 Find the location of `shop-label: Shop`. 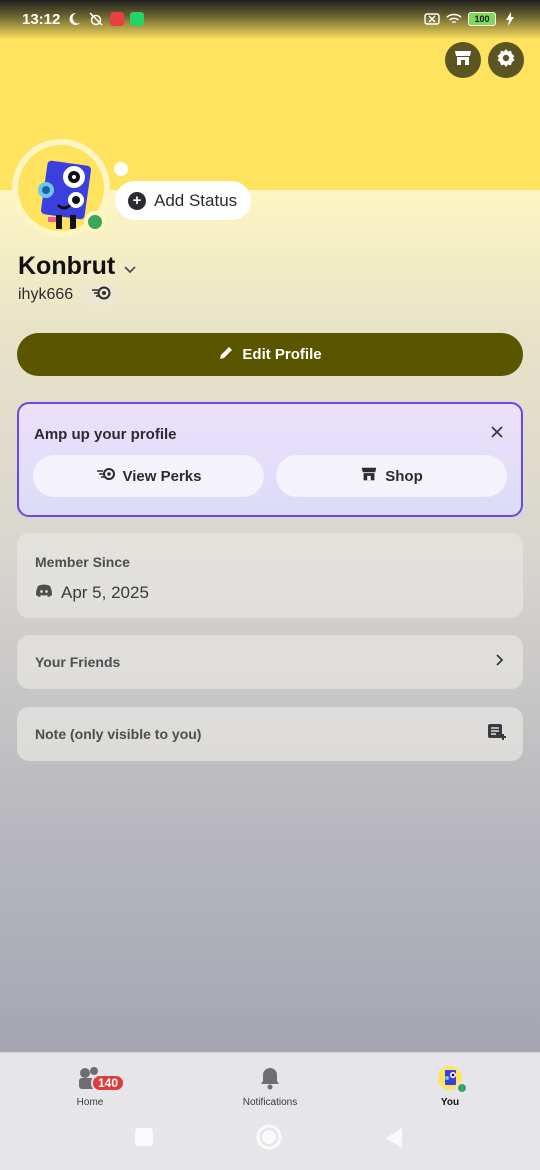

shop-label: Shop is located at coordinates (404, 476).